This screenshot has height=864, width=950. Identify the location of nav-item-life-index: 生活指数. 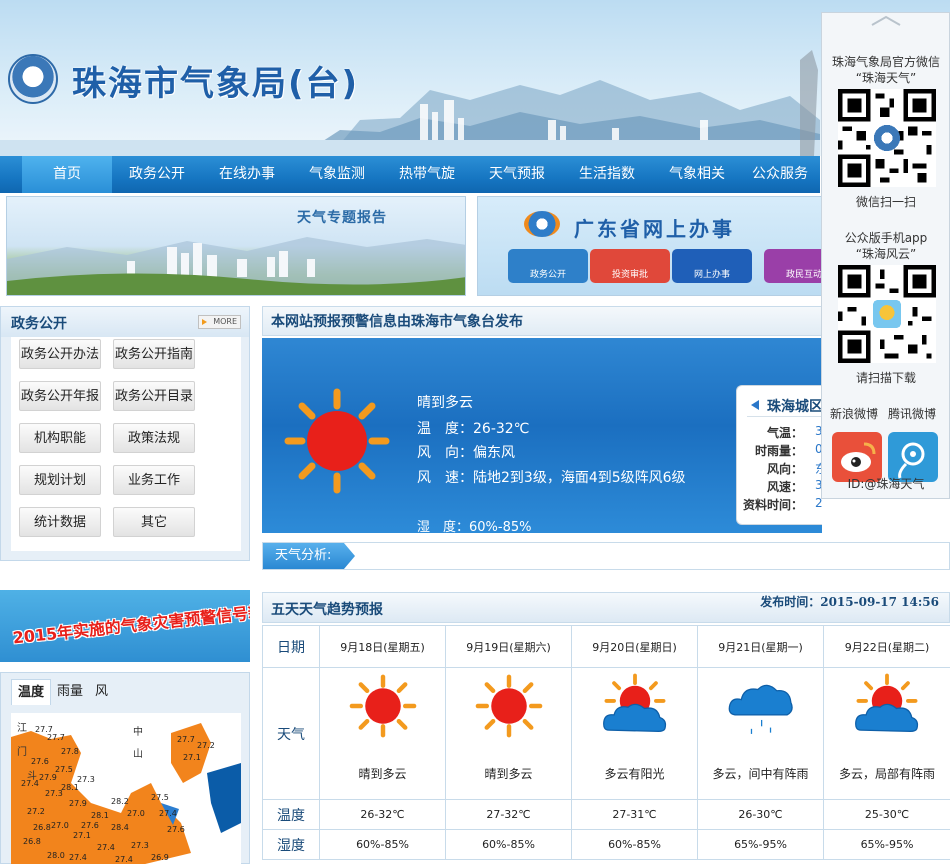
(607, 174).